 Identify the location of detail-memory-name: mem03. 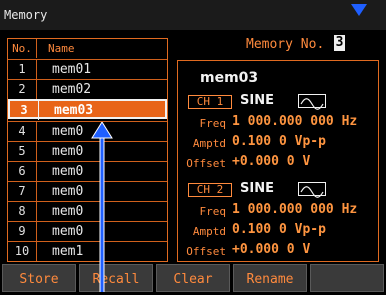
(229, 78).